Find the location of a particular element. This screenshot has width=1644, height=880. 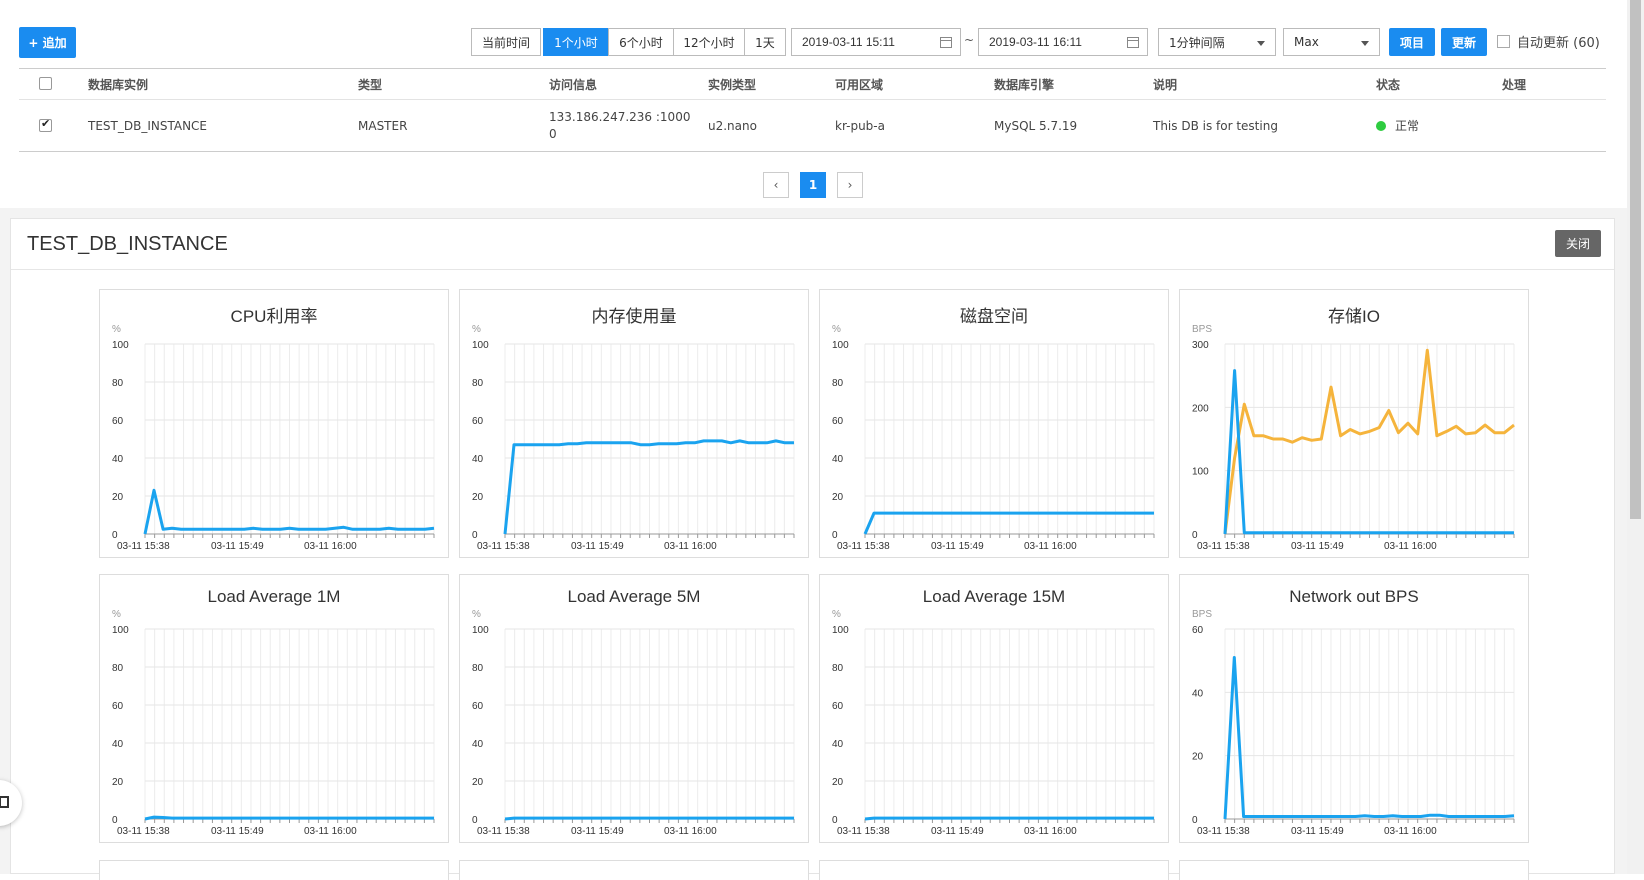

refresh-button: 更新 is located at coordinates (1464, 42).